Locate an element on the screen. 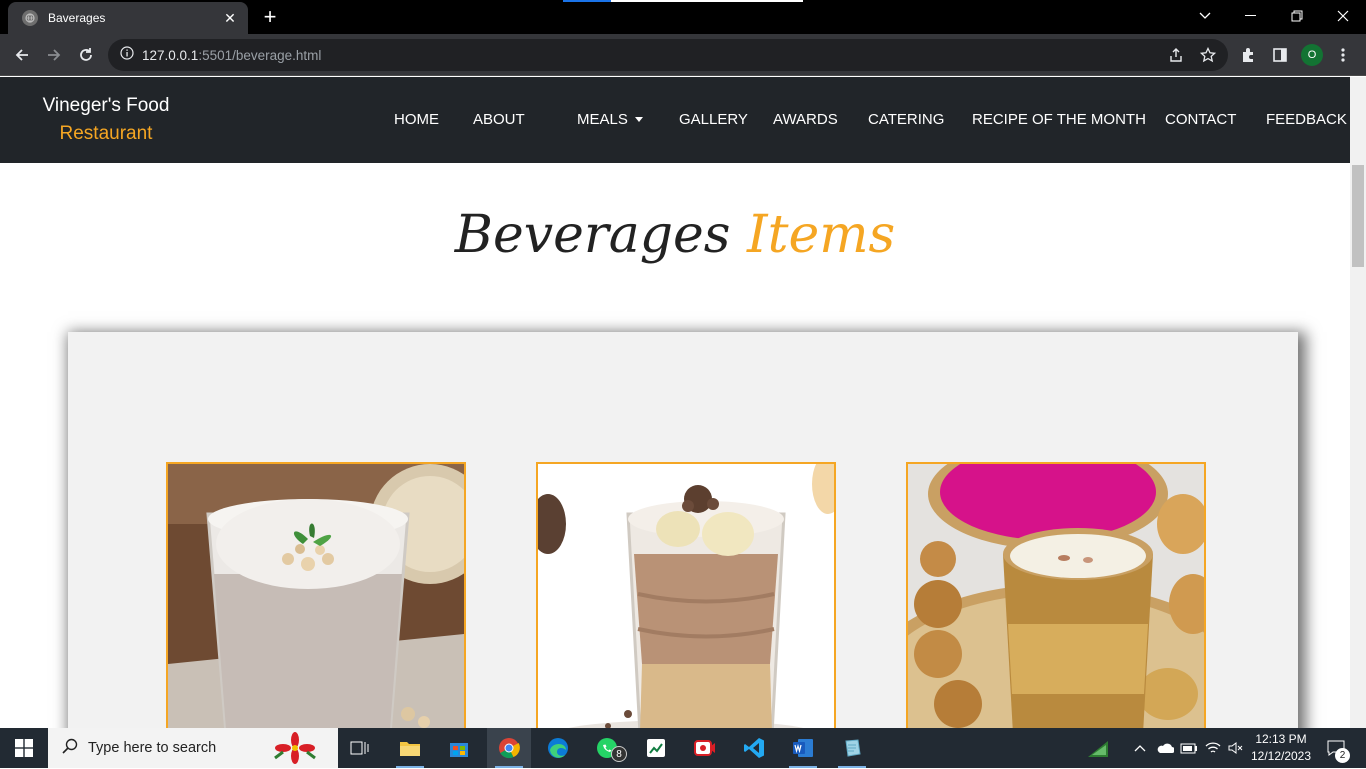  word-icon is located at coordinates (803, 748).